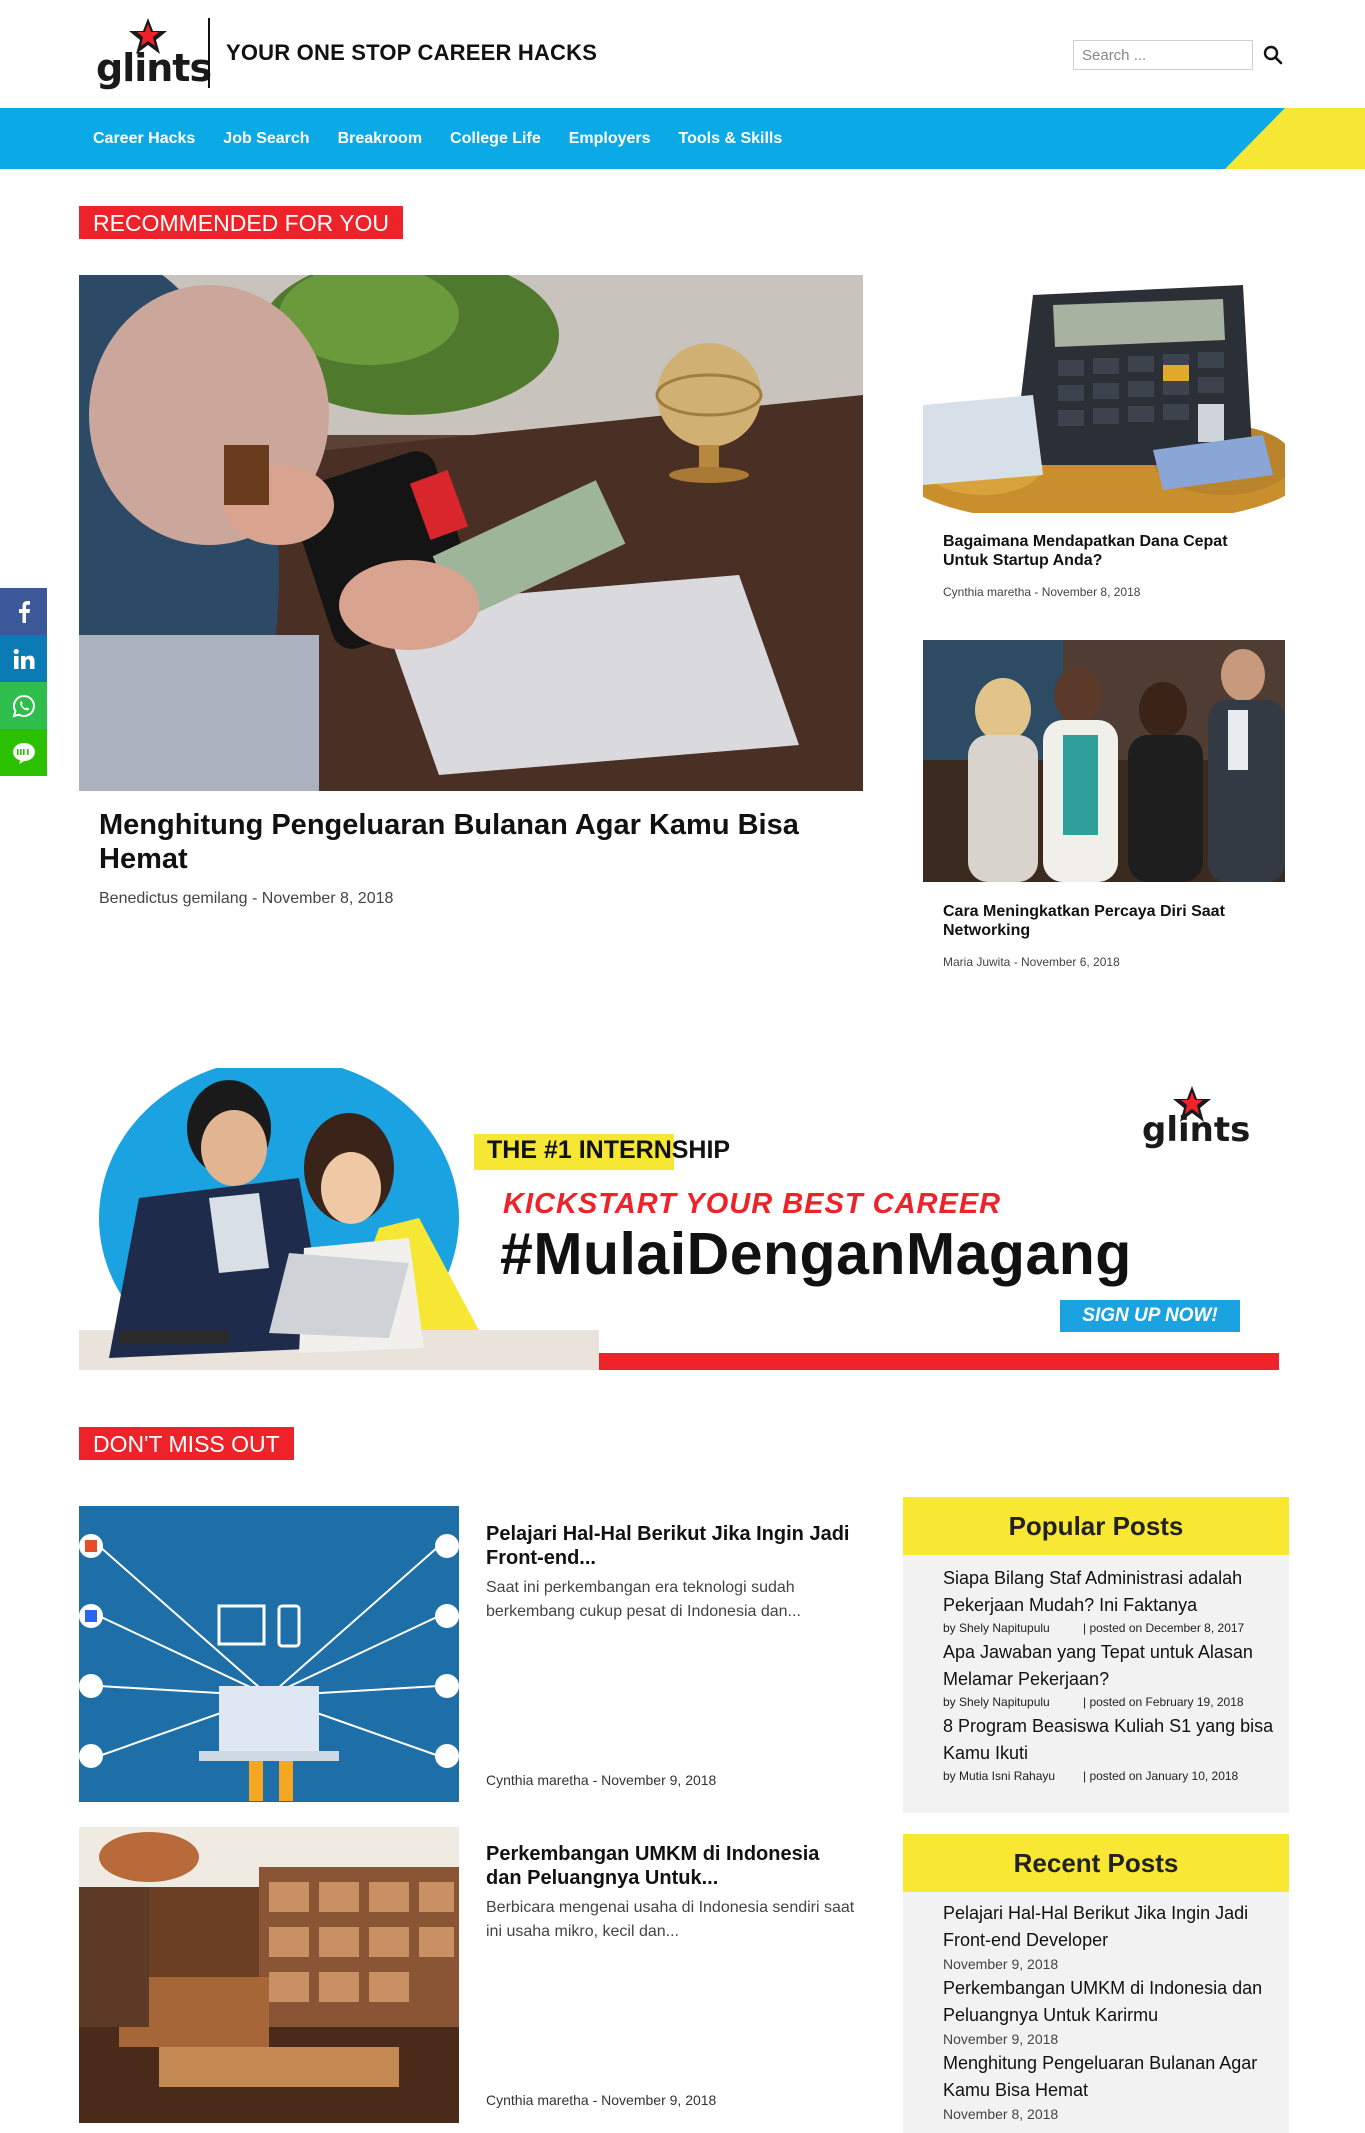  I want to click on featured-image, so click(471, 533).